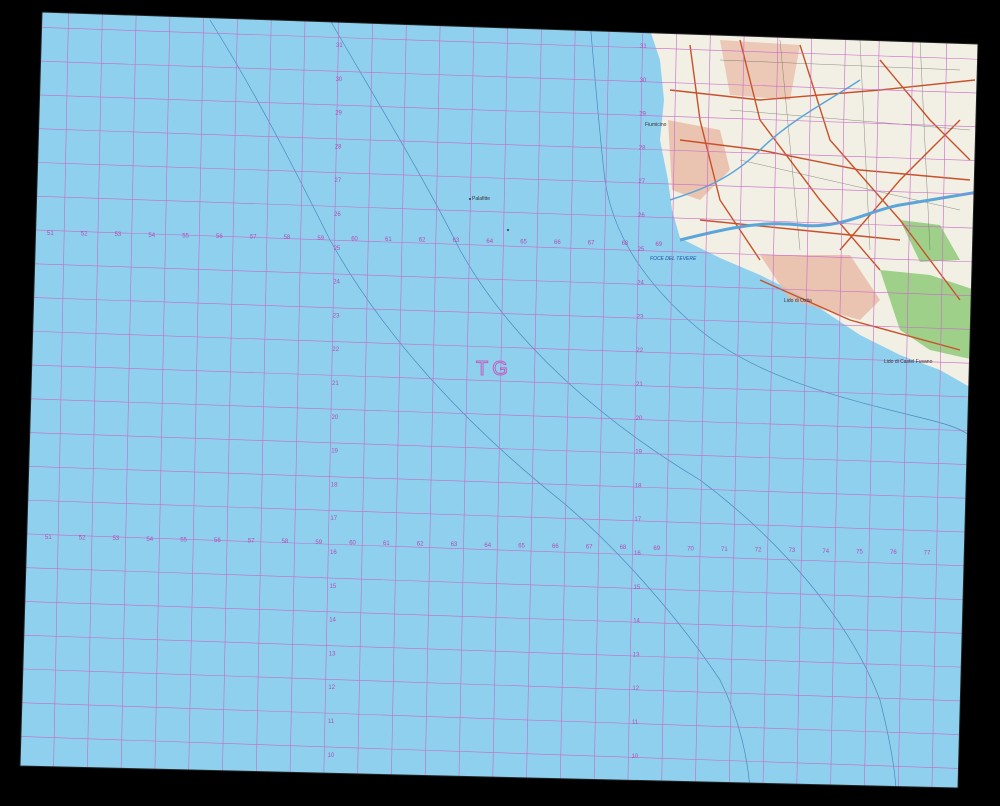 This screenshot has width=1000, height=806. What do you see at coordinates (690, 549) in the screenshot?
I see `easting-label: 70` at bounding box center [690, 549].